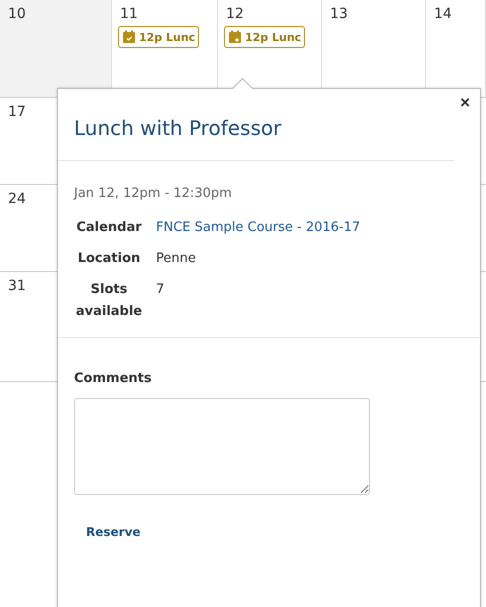  I want to click on day-number: 11, so click(128, 14).